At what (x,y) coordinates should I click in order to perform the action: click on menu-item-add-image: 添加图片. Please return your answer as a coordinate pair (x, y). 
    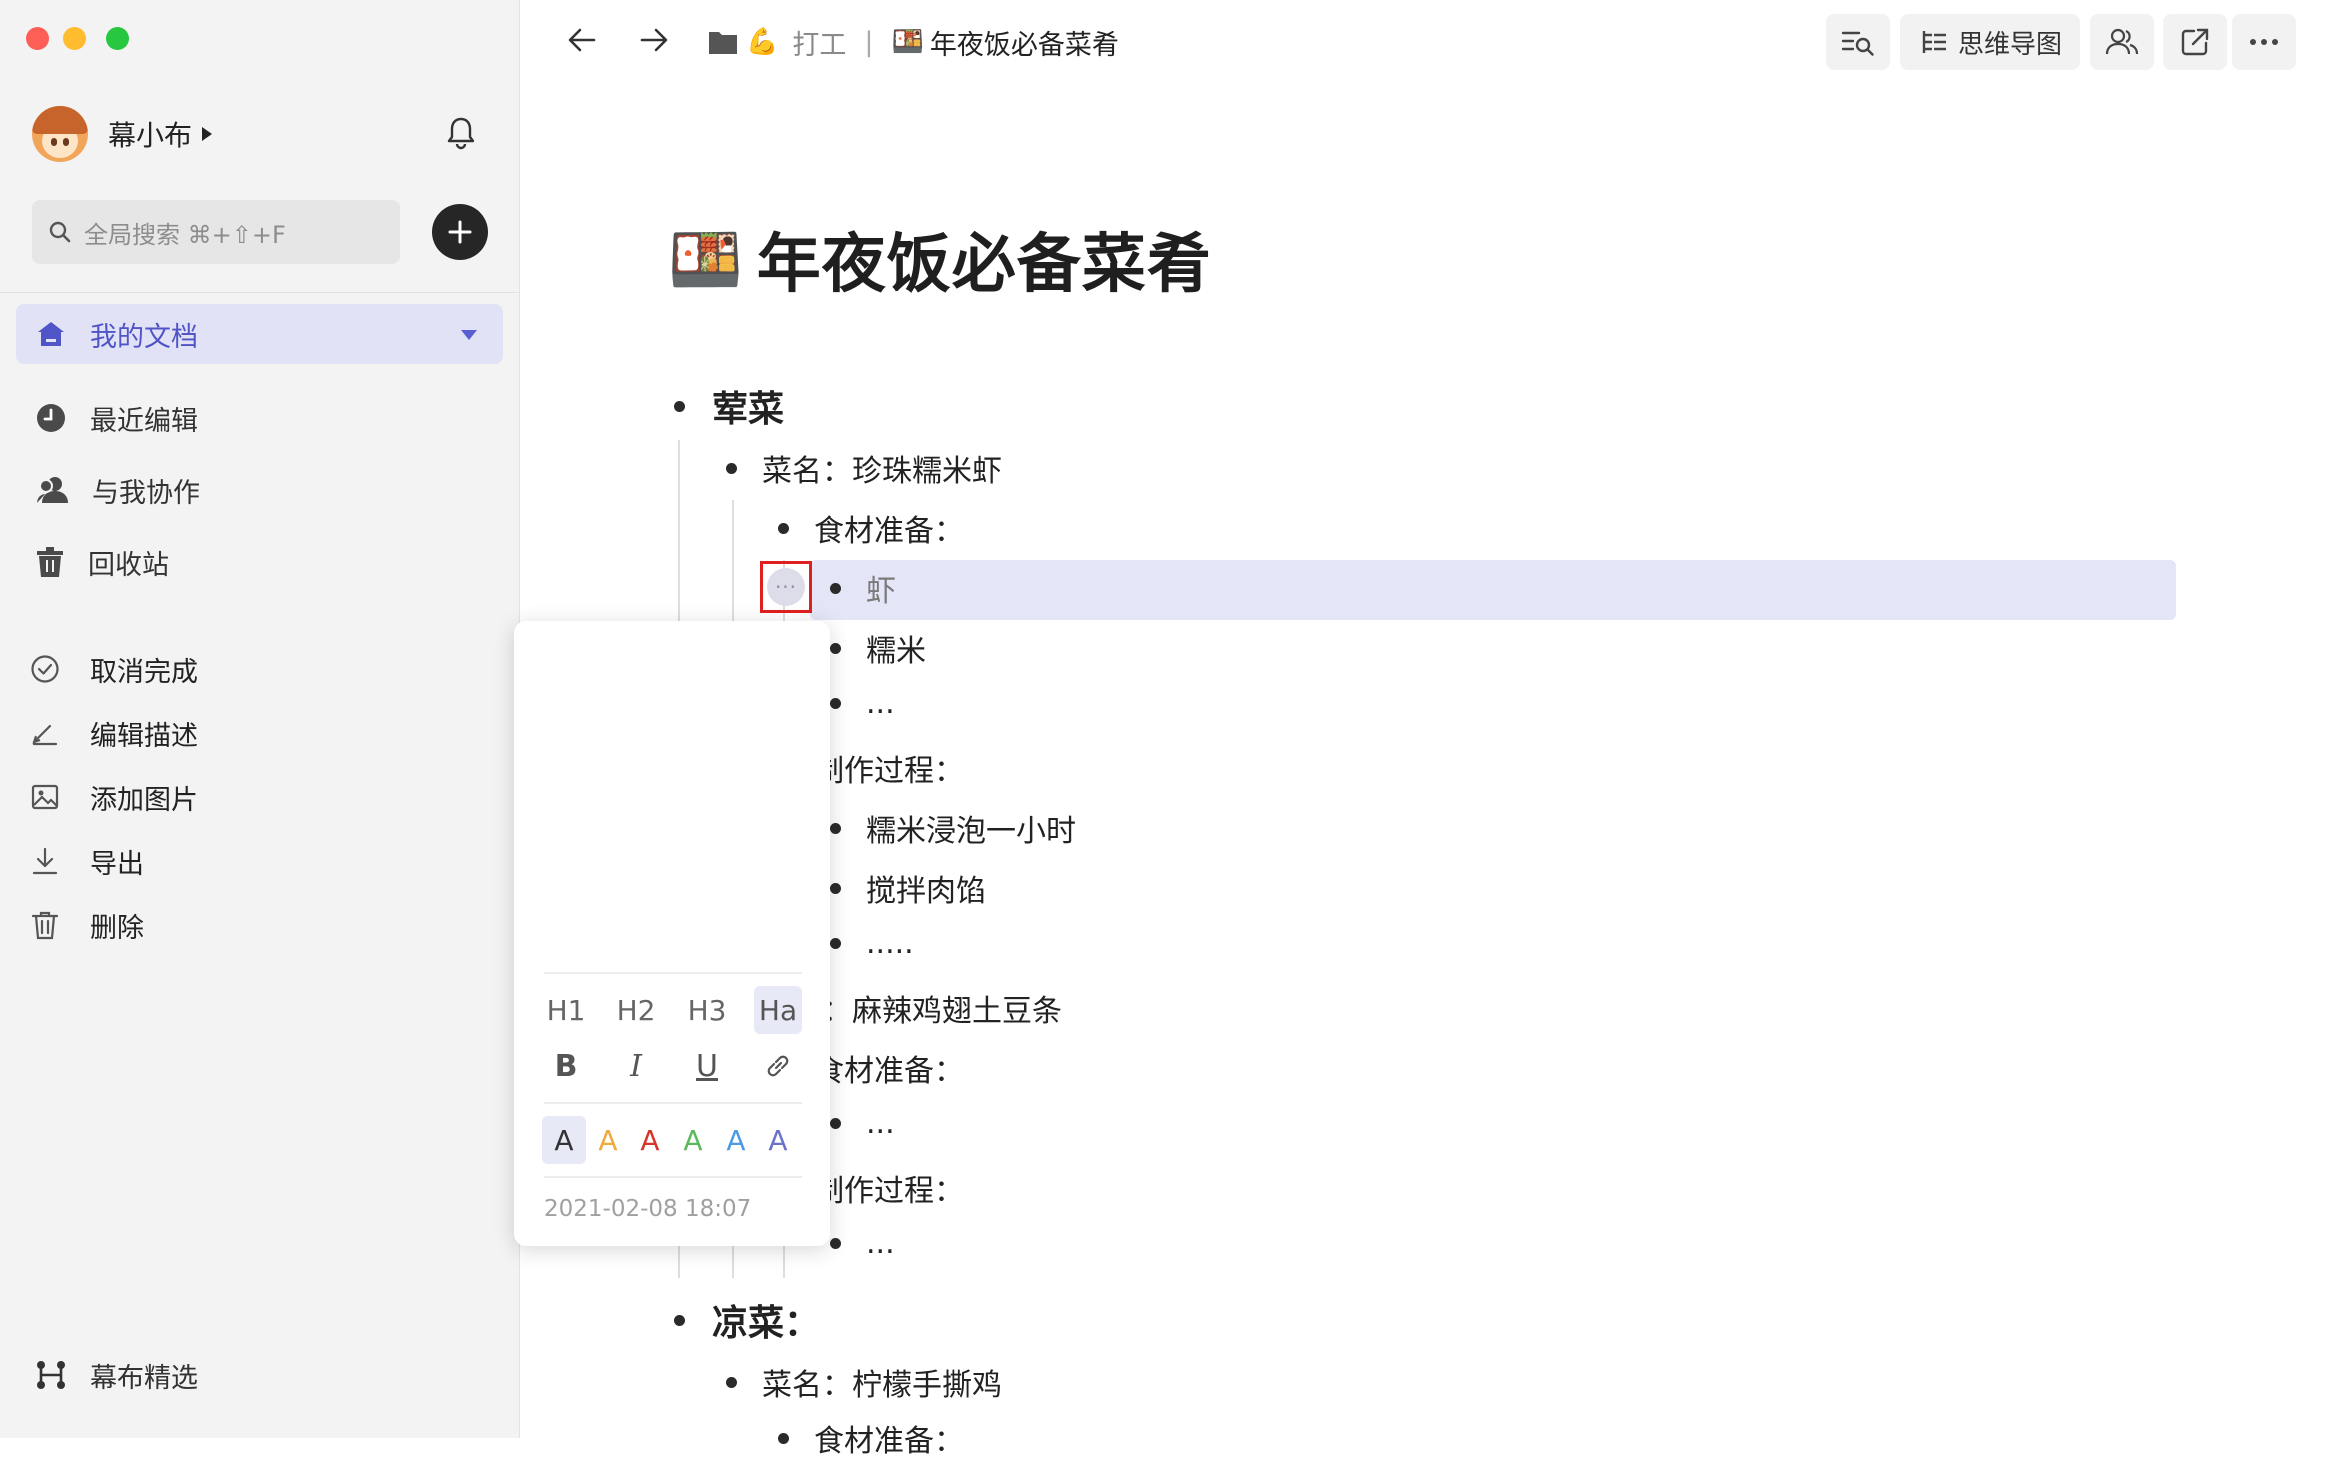
    Looking at the image, I should click on (114, 797).